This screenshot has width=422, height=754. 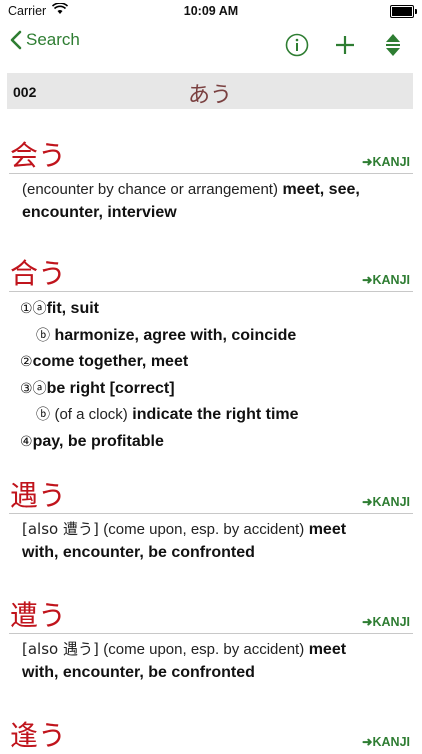 I want to click on usage-note: (encounter by chance or arrangement), so click(x=150, y=189).